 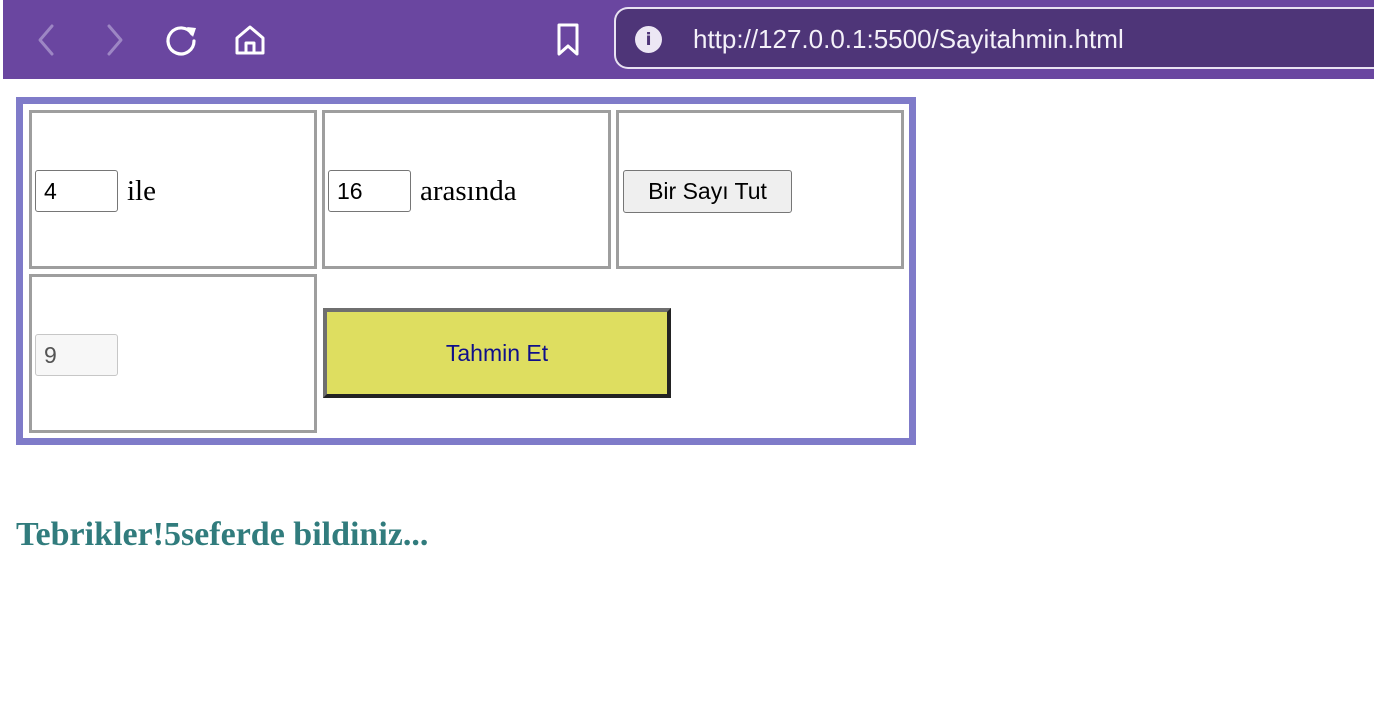 I want to click on max-value-label: arasında, so click(x=468, y=191).